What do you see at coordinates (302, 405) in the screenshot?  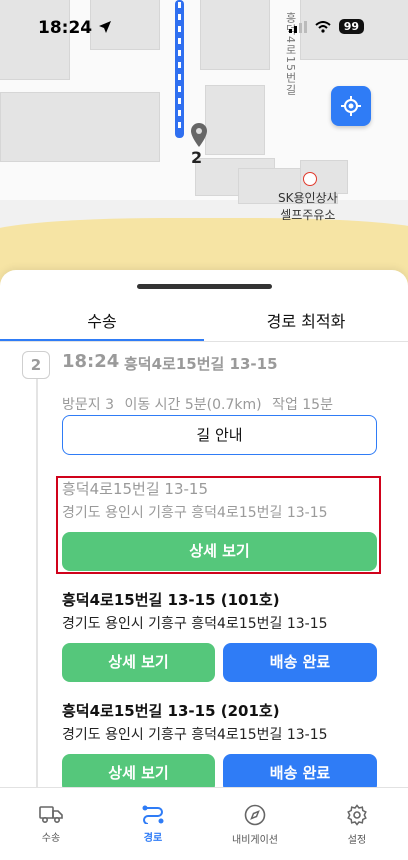 I see `work-time: 작업 15분` at bounding box center [302, 405].